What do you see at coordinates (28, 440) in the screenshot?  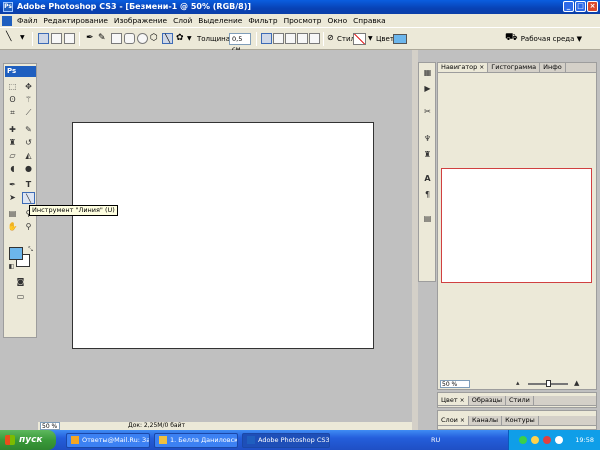 I see `start-button: пуск` at bounding box center [28, 440].